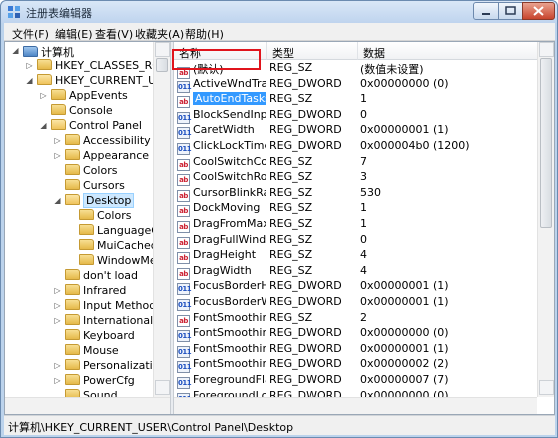 The height and width of the screenshot is (438, 558). I want to click on column-header-name: 名称, so click(220, 51).